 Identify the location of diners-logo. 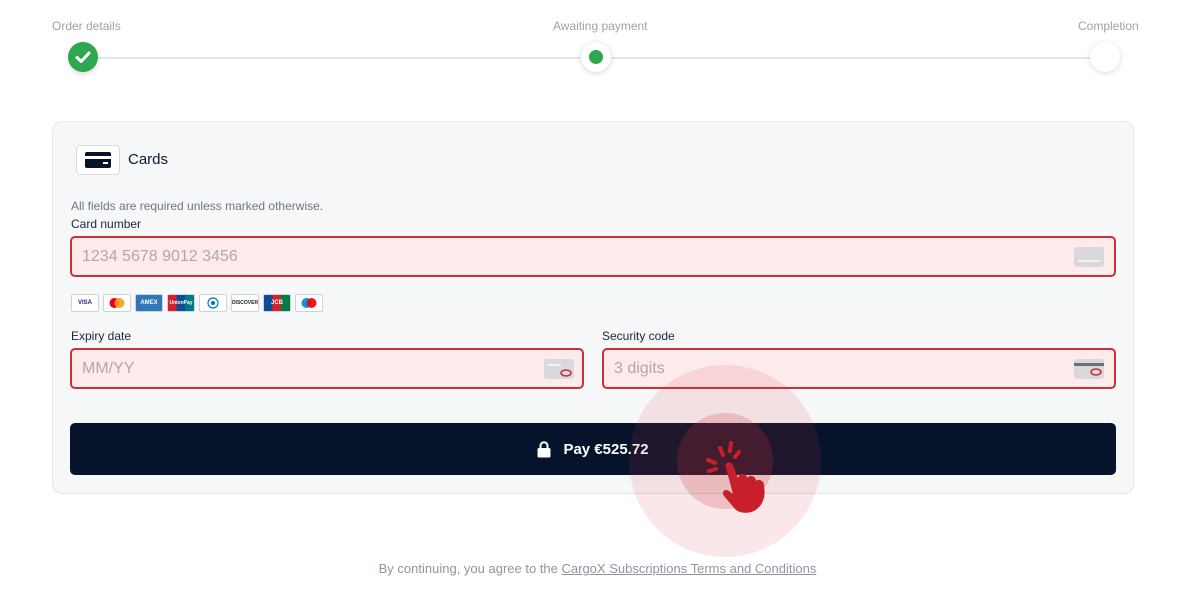
(213, 303).